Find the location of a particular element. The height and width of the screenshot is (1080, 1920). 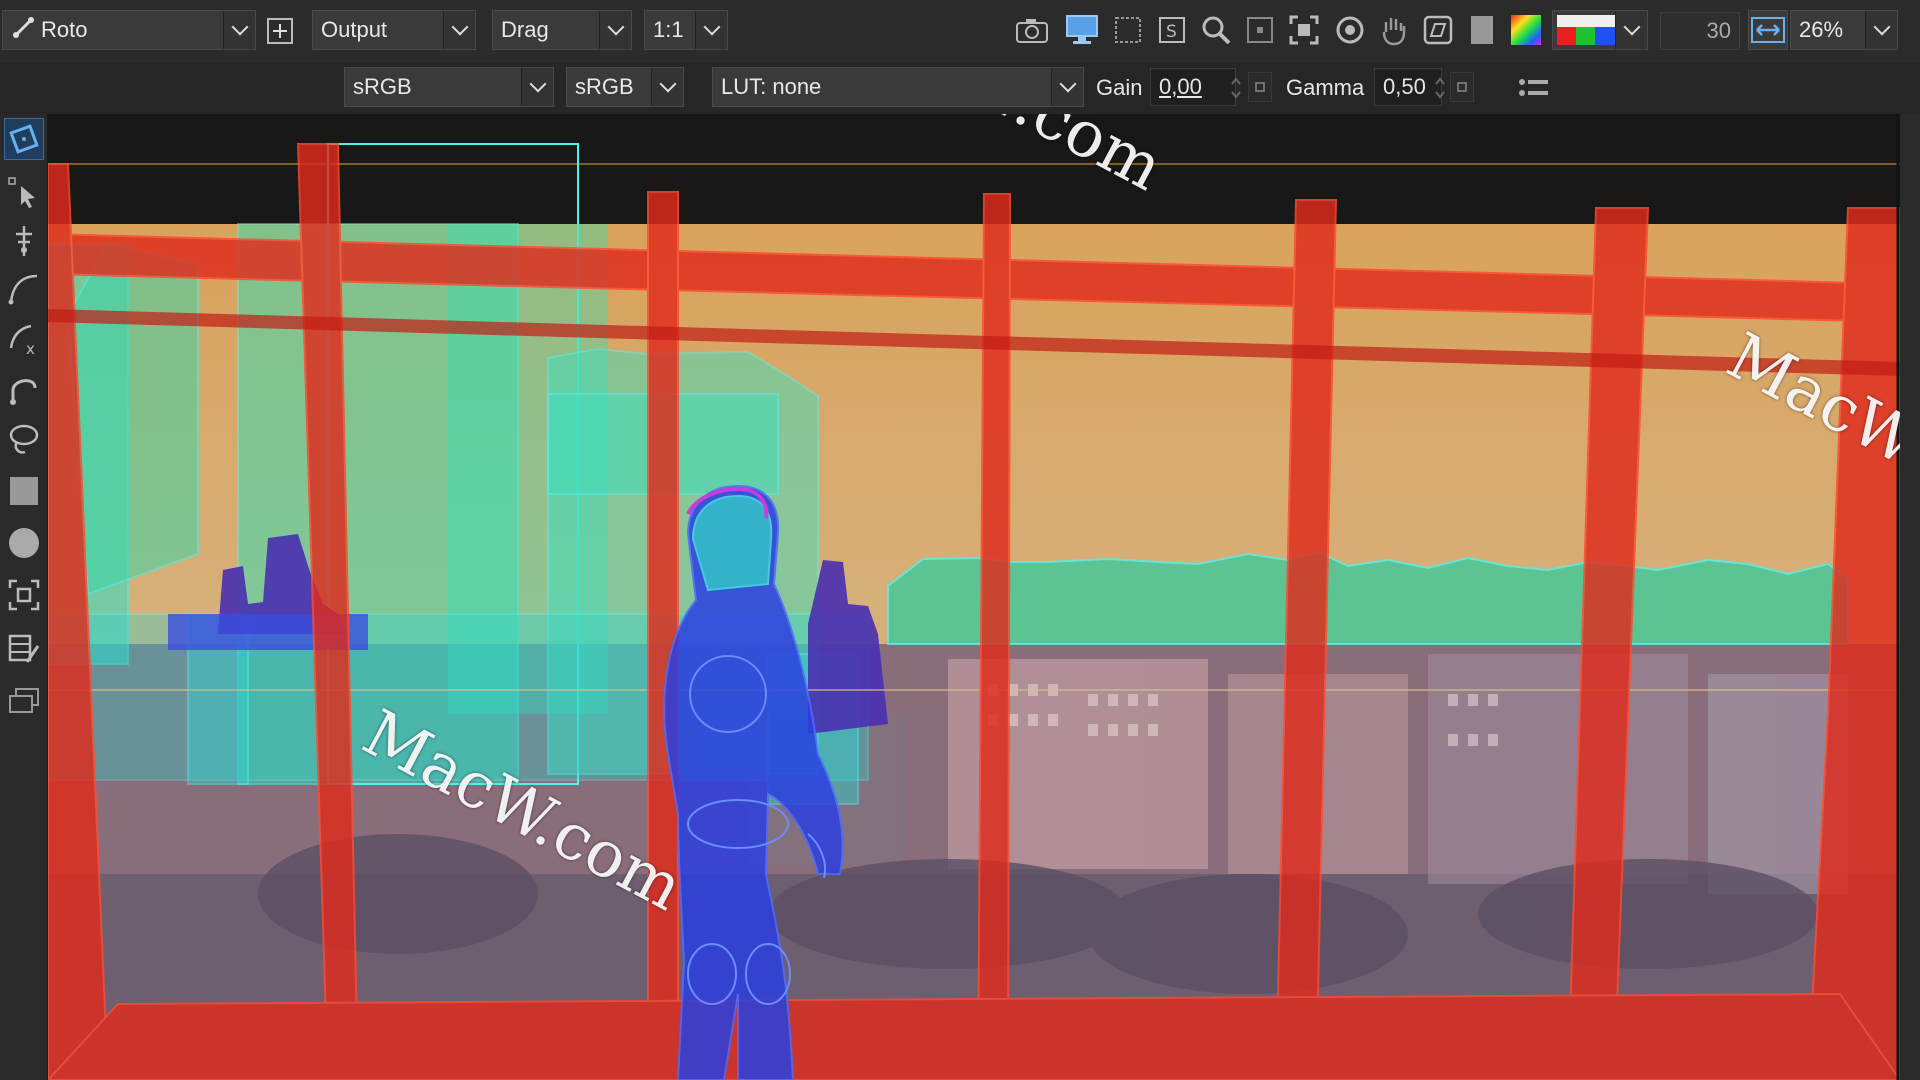

input-colorspace-dropdown: sRGB is located at coordinates (449, 87).